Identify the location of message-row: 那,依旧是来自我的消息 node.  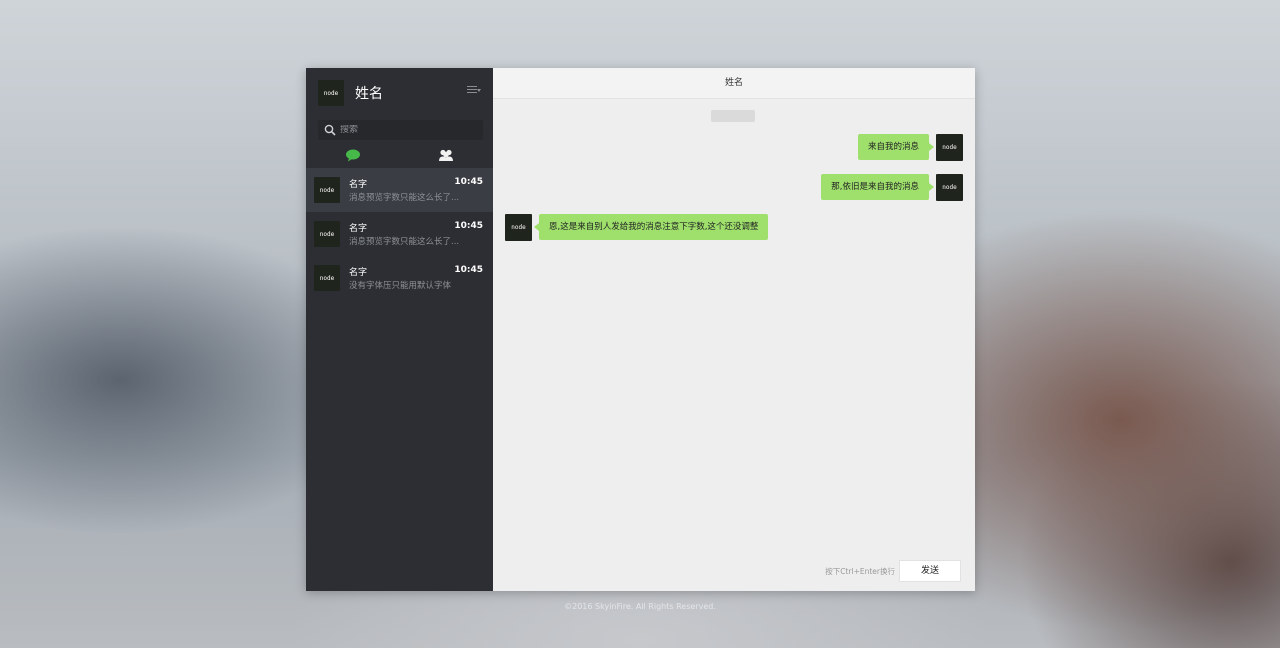
(892, 187).